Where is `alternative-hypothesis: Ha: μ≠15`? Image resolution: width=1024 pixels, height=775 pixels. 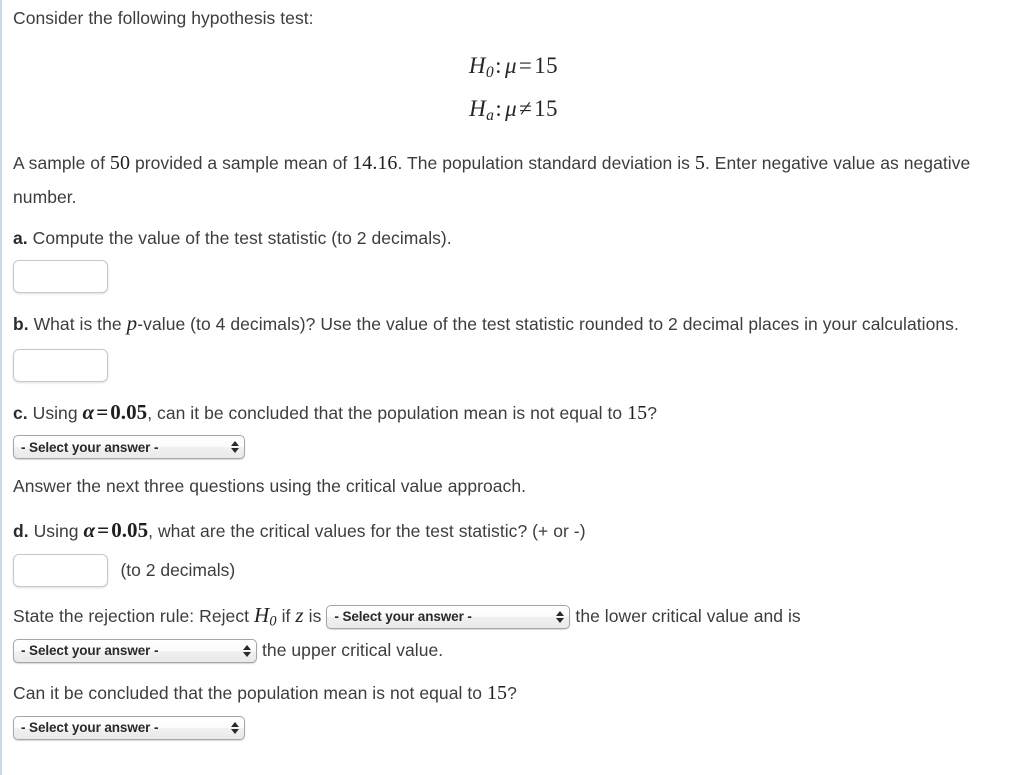 alternative-hypothesis: Ha: μ≠15 is located at coordinates (513, 109).